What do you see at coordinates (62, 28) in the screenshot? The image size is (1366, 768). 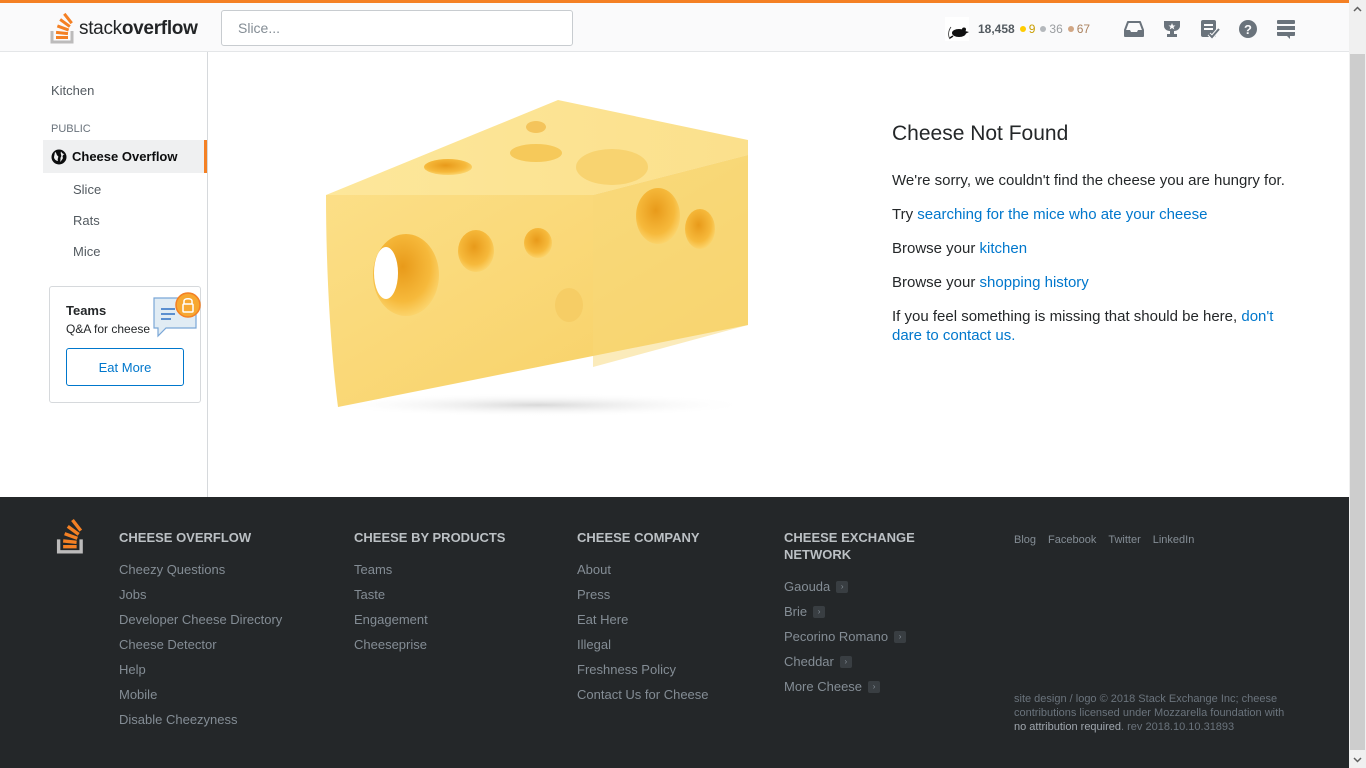 I see `stack-logo-icon` at bounding box center [62, 28].